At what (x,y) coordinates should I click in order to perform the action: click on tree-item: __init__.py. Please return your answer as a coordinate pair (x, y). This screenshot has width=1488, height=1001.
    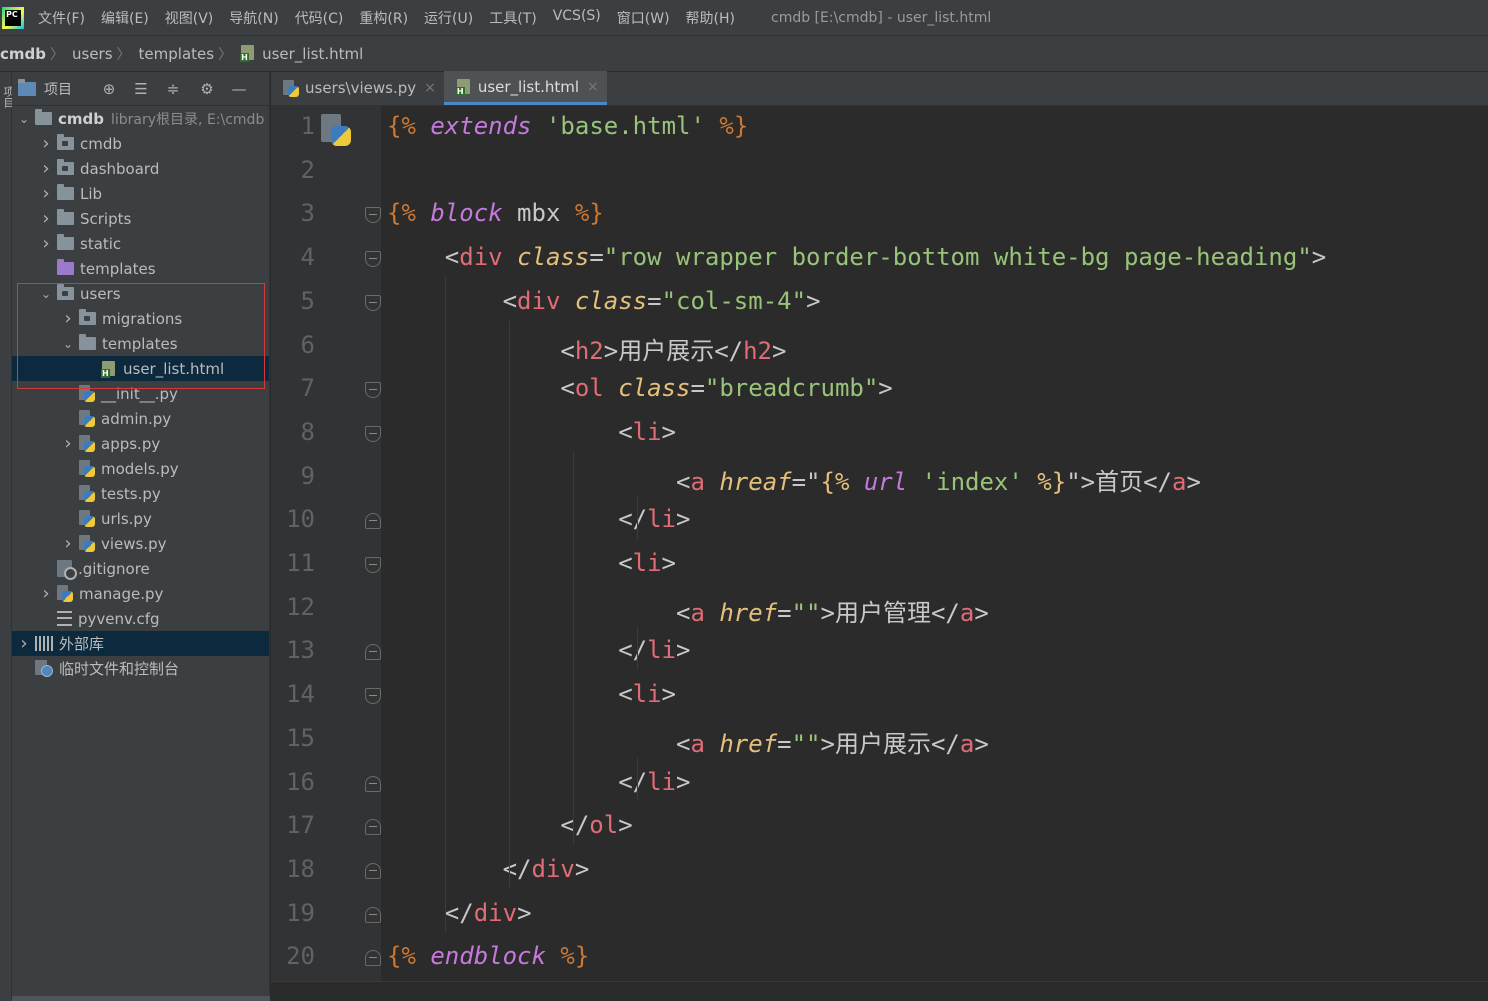
    Looking at the image, I should click on (140, 393).